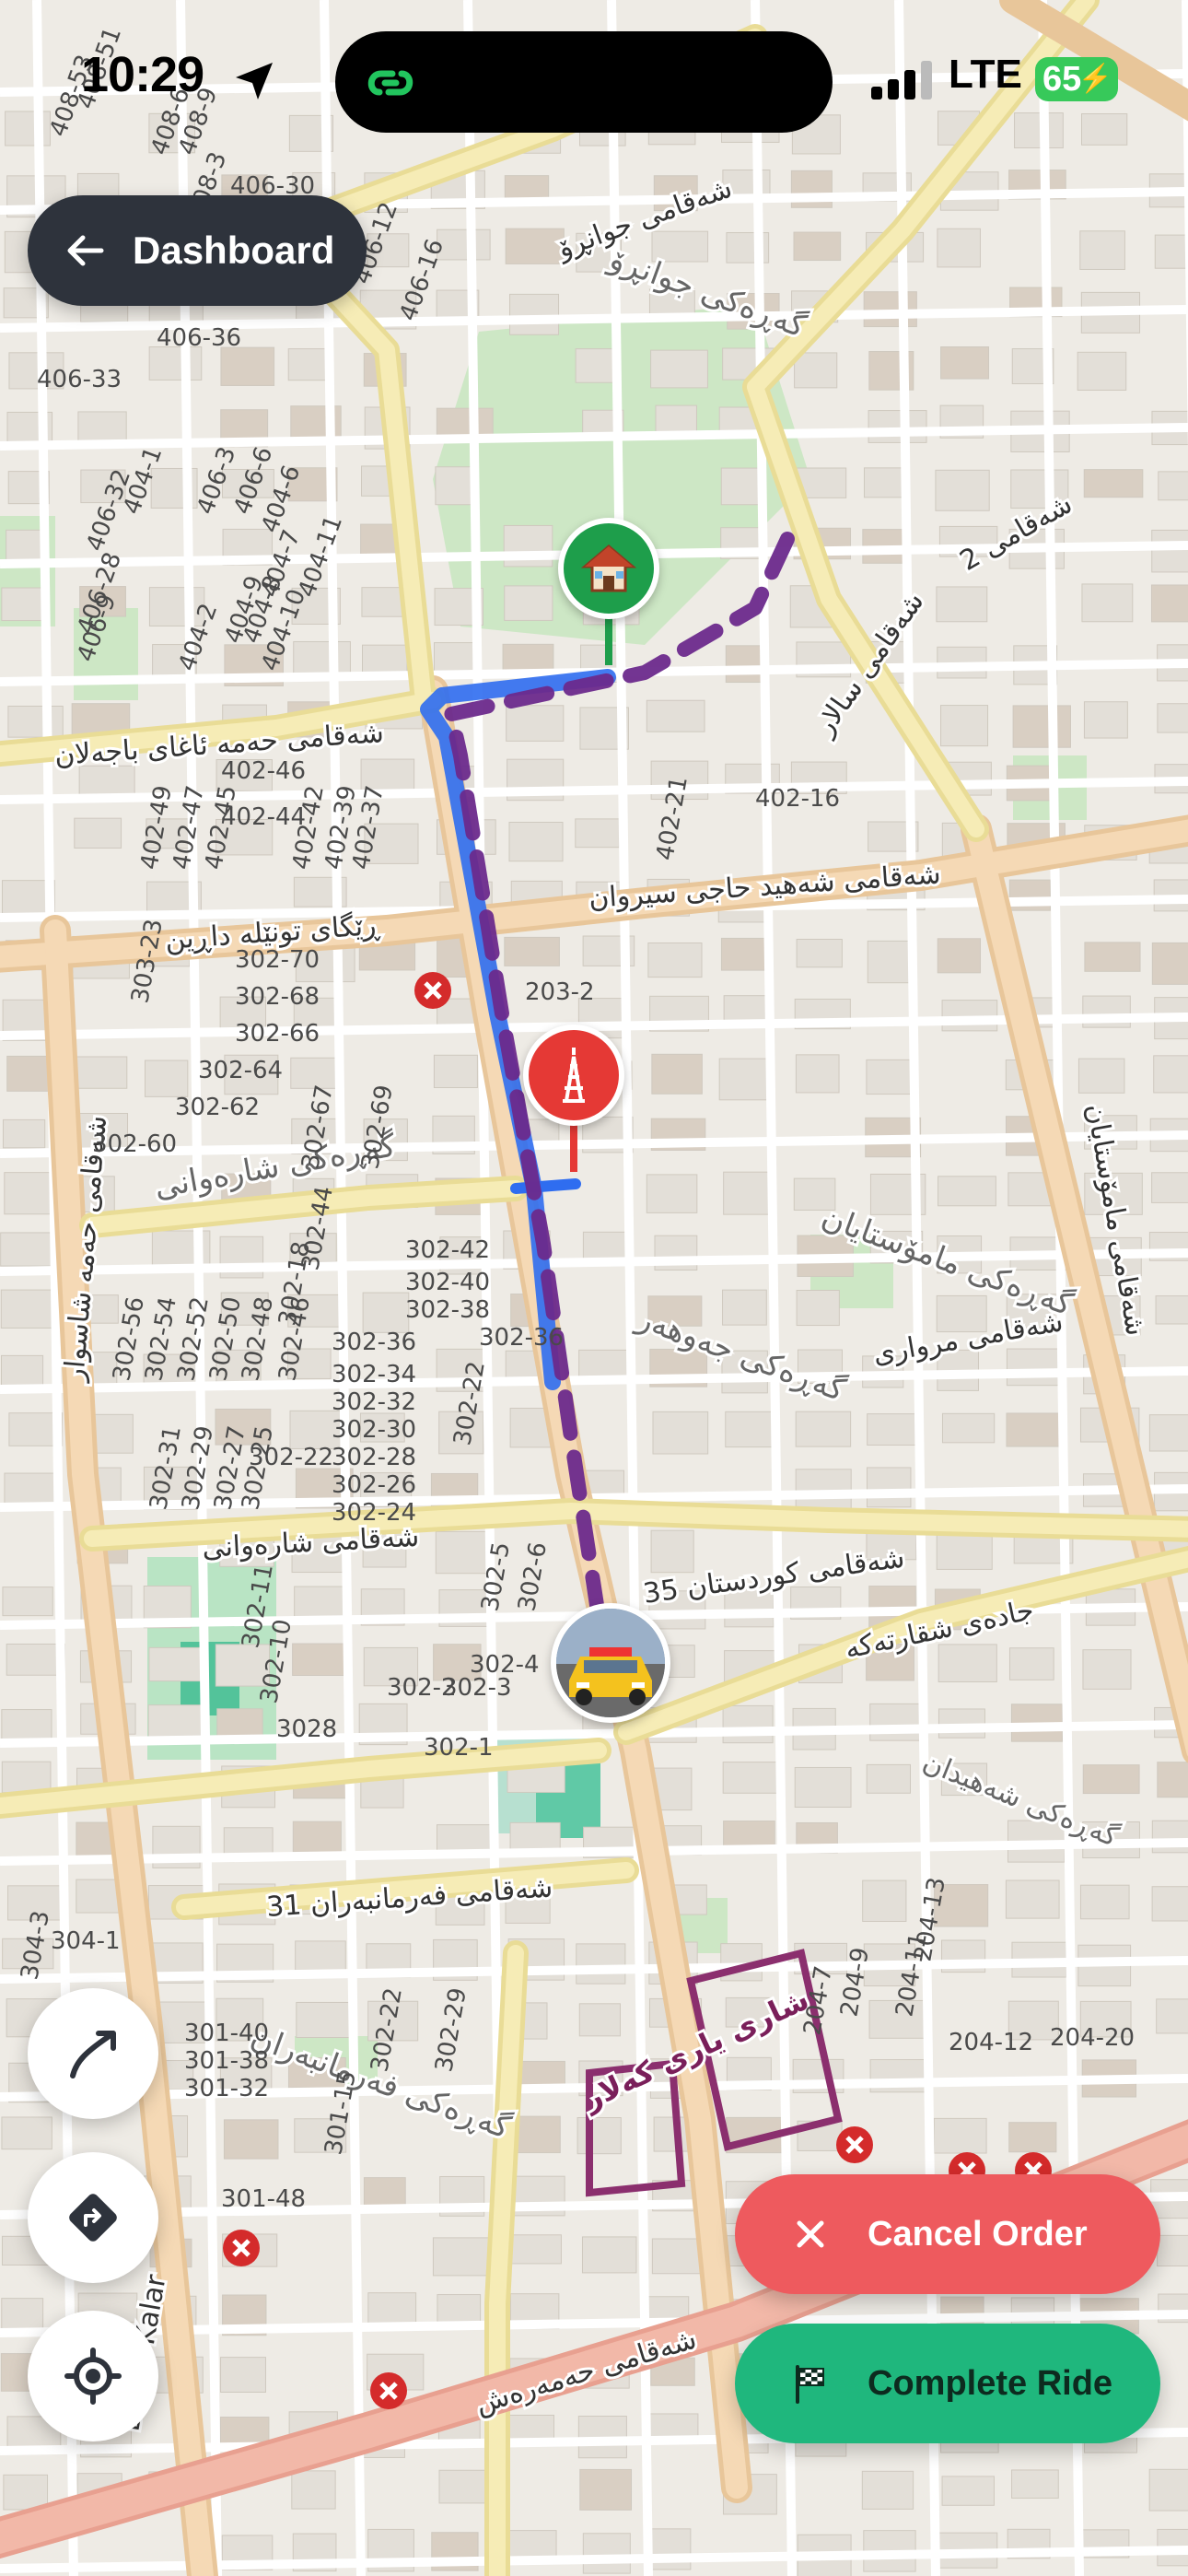  I want to click on location-arrow-icon, so click(254, 81).